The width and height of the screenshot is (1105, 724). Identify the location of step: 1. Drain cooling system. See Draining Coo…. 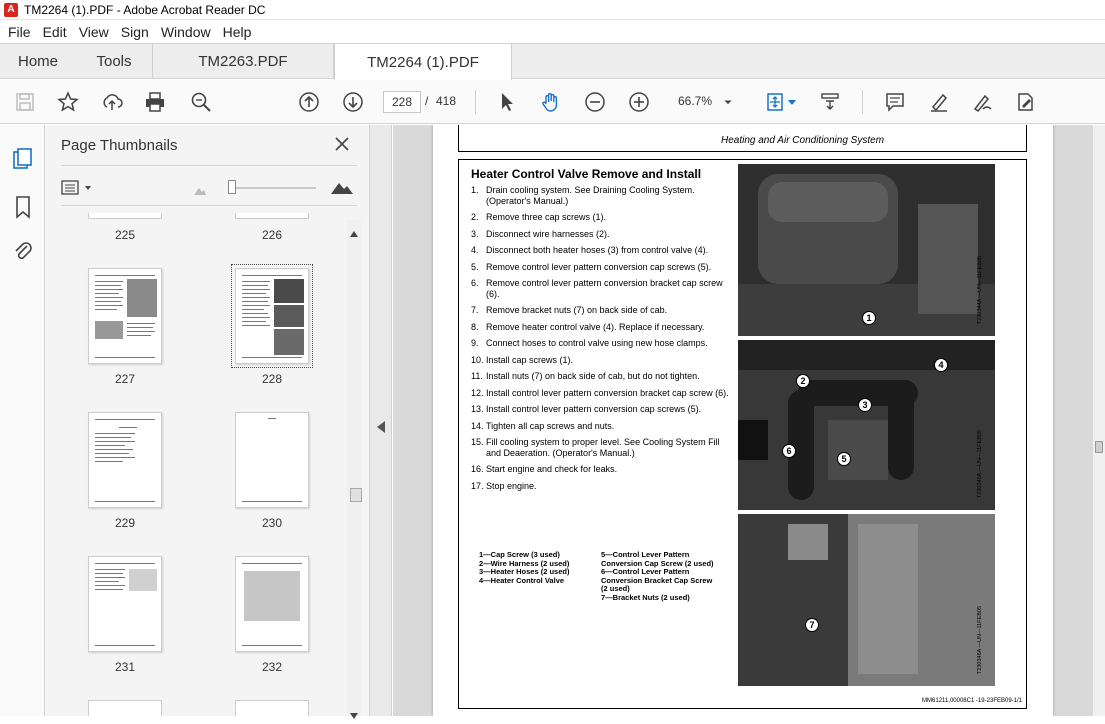
(583, 195).